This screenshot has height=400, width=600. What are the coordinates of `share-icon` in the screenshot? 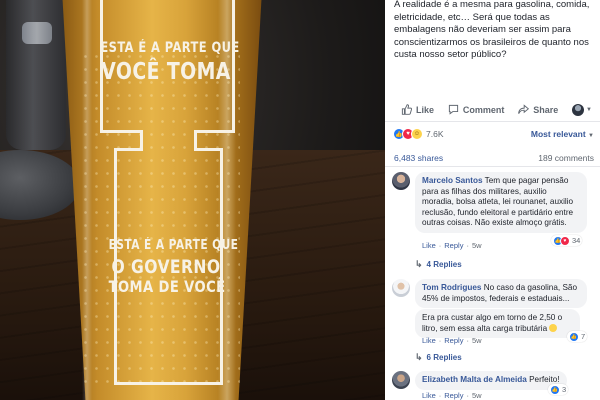 It's located at (524, 109).